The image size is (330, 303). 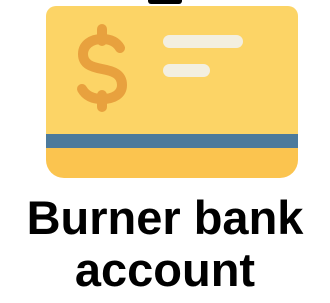 I want to click on dollar-sign-icon, so click(x=102, y=68).